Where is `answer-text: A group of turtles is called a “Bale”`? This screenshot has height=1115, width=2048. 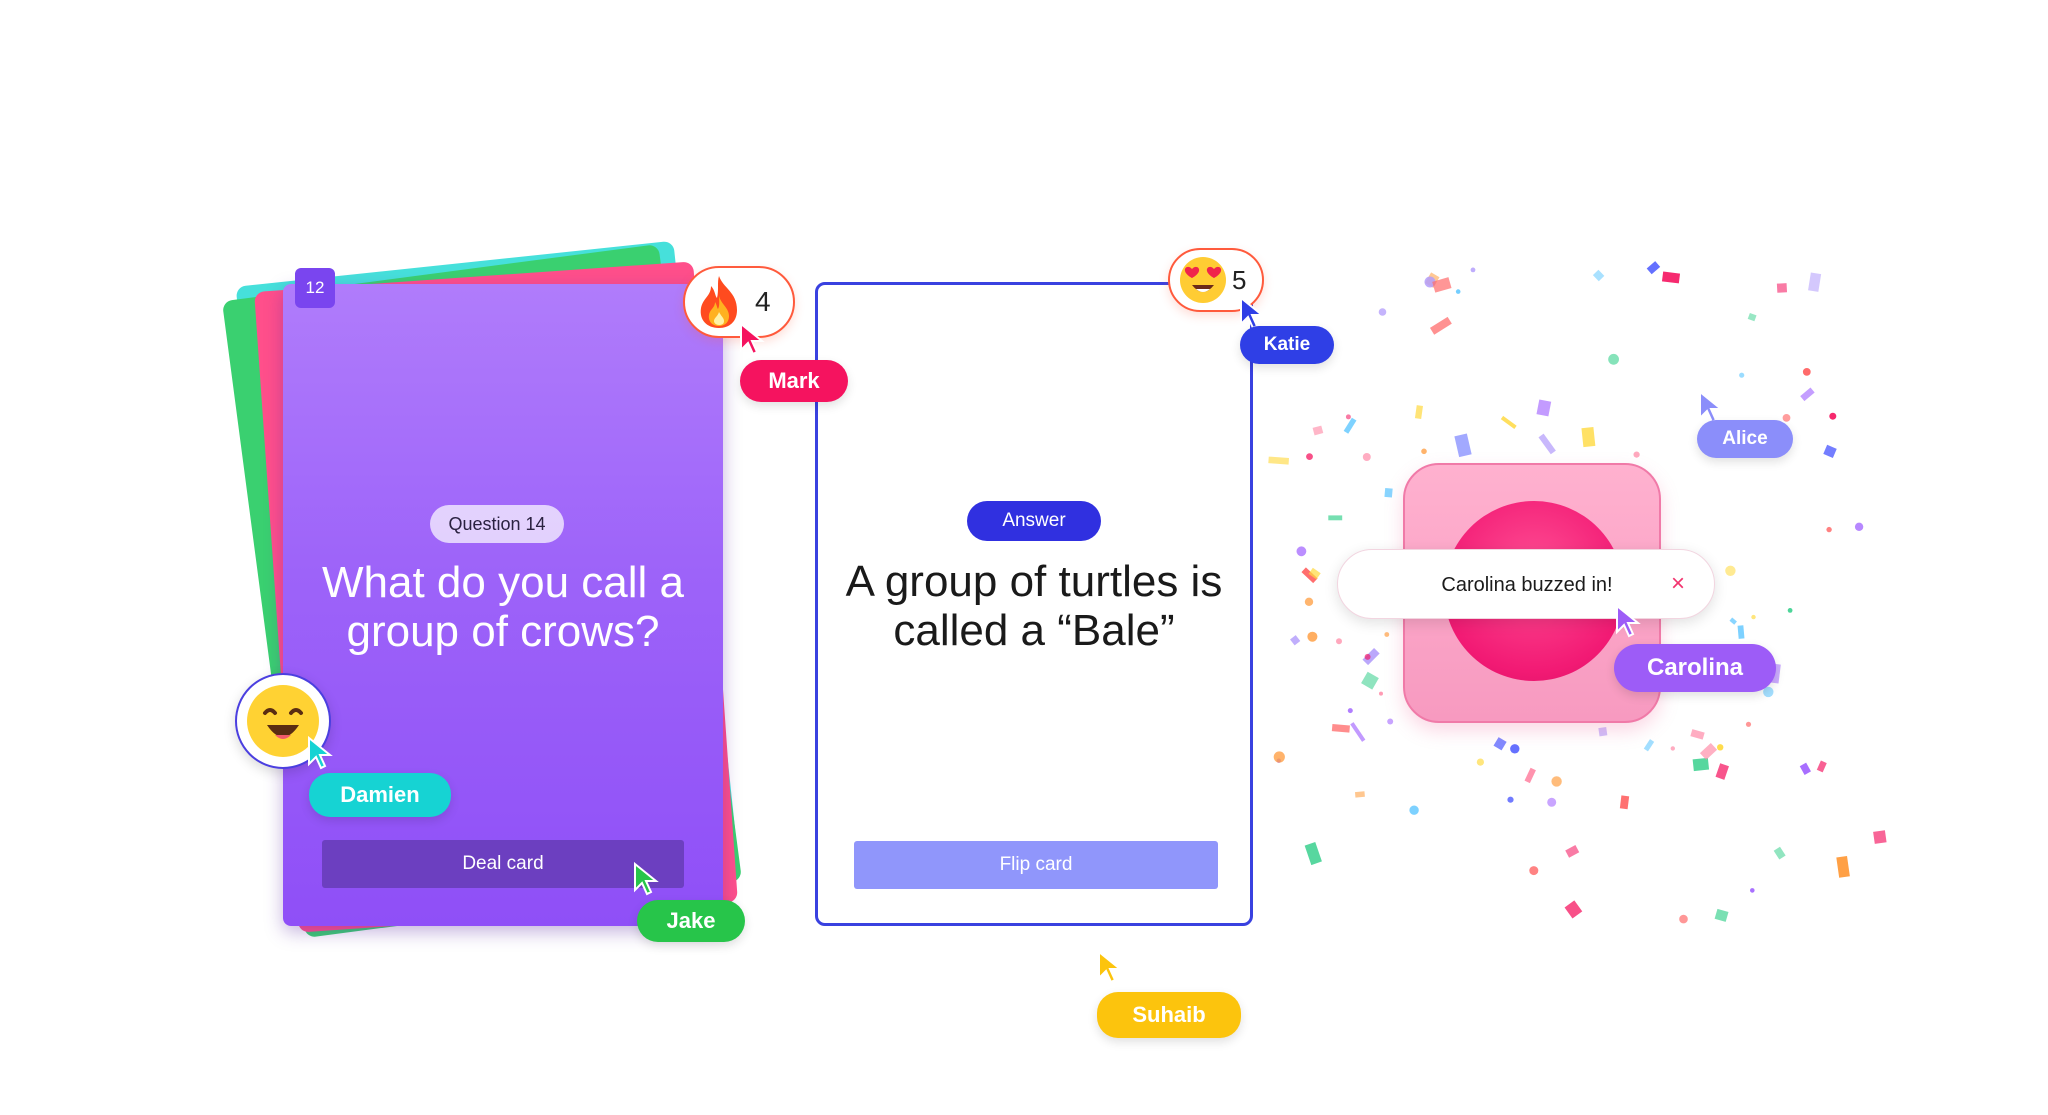
answer-text: A group of turtles is called a “Bale” is located at coordinates (1034, 606).